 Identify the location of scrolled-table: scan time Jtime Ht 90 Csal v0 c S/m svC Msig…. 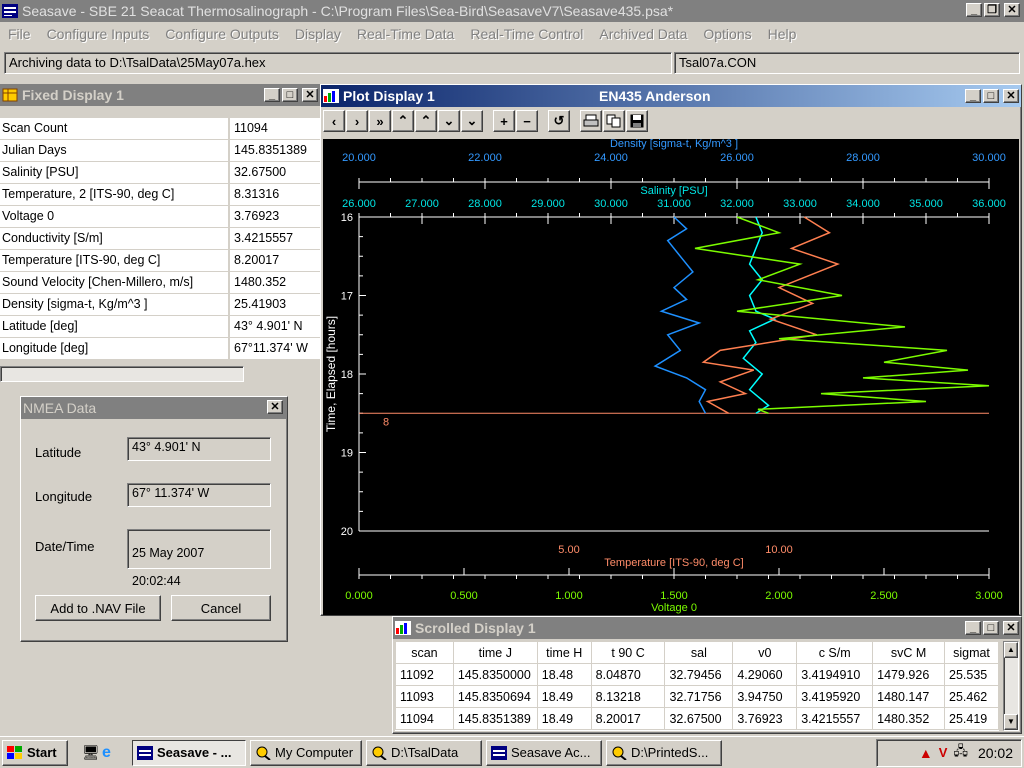
(697, 685).